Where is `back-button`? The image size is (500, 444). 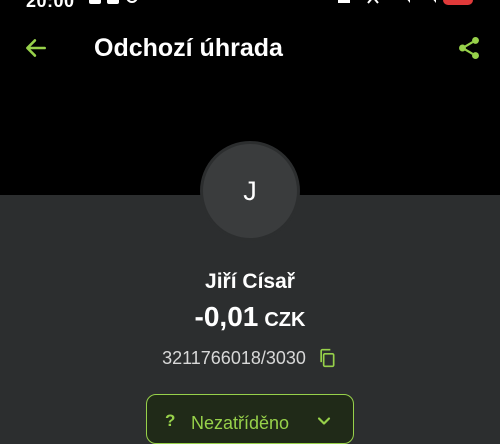
back-button is located at coordinates (36, 48).